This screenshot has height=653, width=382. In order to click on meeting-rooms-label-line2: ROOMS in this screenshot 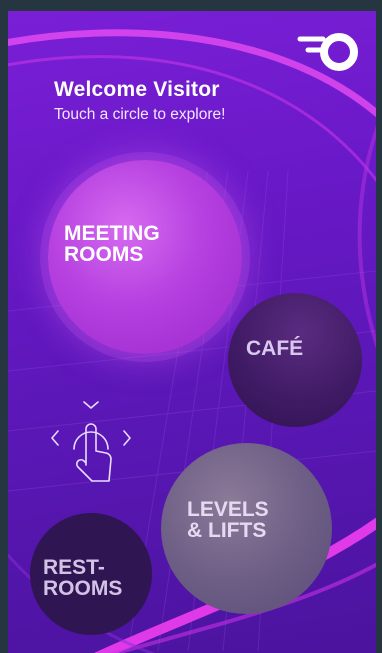, I will do `click(104, 254)`.